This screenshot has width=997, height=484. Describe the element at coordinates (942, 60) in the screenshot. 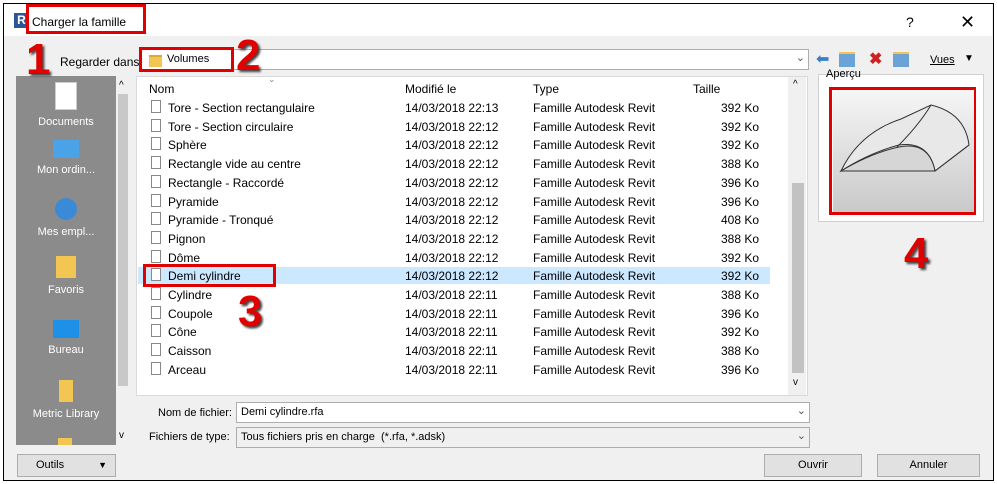

I see `views-menu: Vues` at that location.